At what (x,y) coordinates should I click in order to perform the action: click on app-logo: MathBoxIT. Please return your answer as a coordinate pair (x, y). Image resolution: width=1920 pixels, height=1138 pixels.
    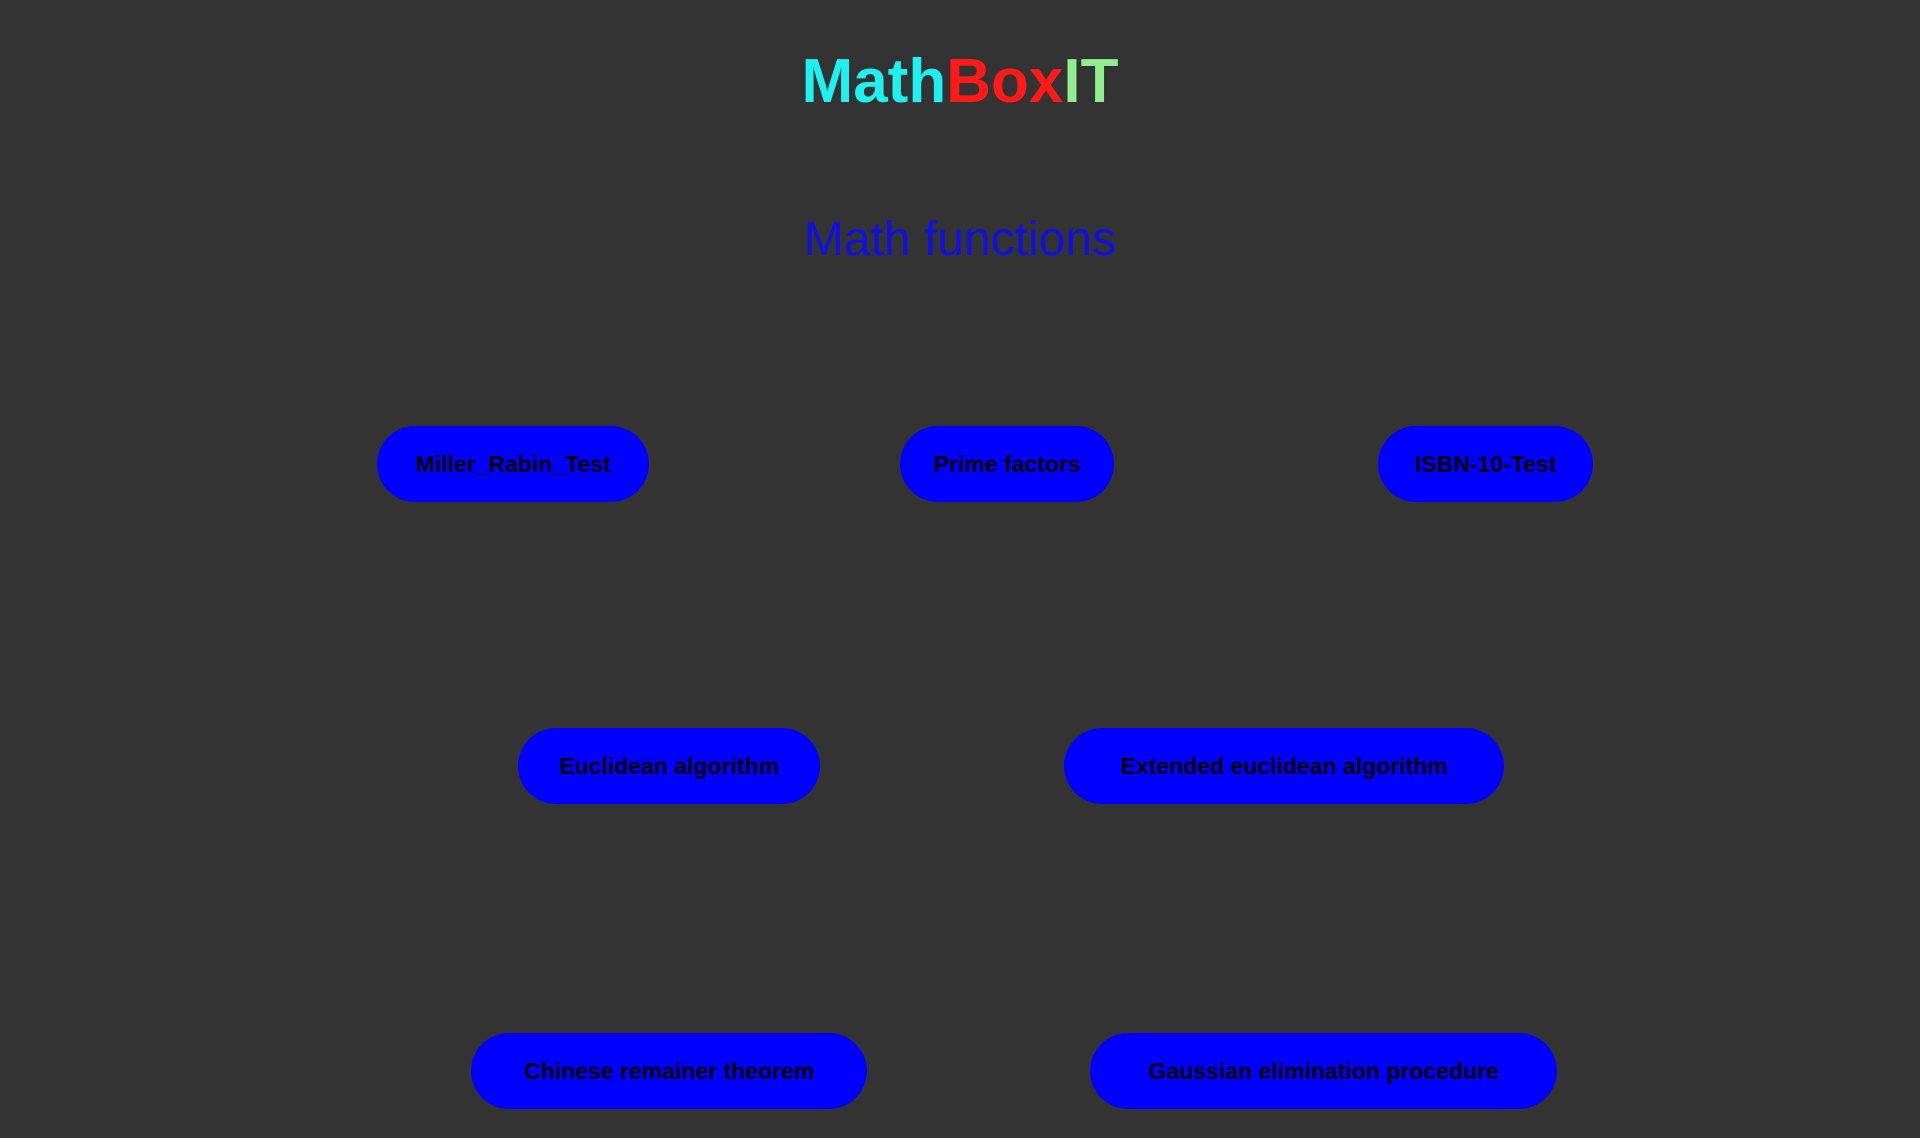
    Looking at the image, I should click on (960, 82).